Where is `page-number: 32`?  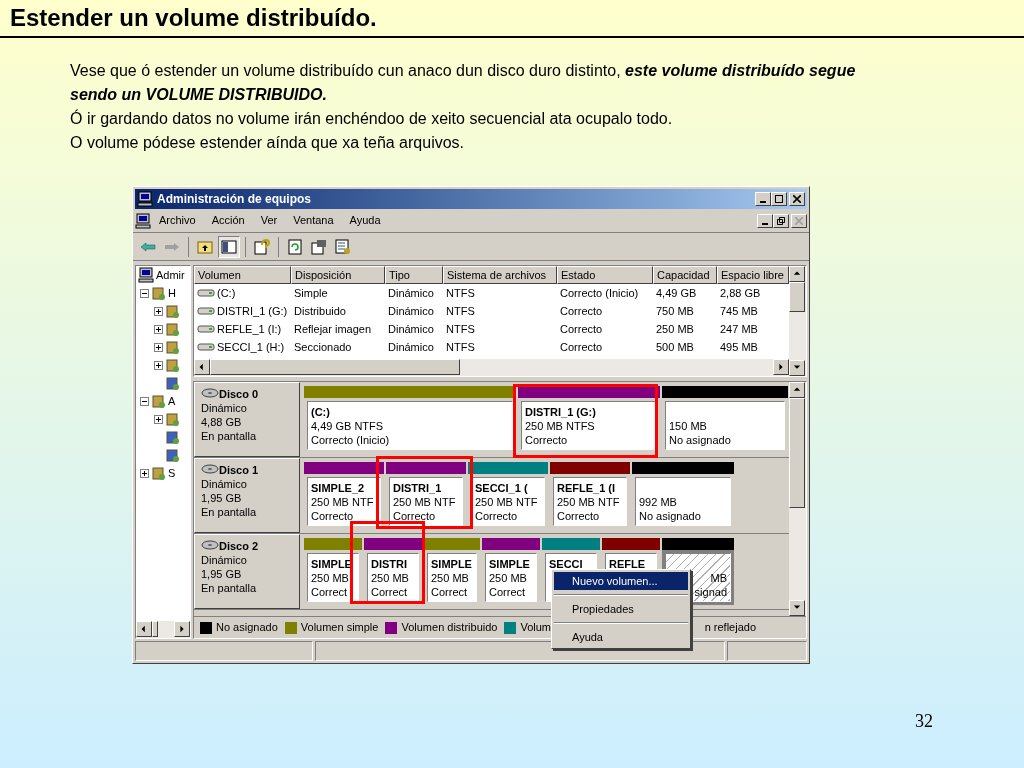
page-number: 32 is located at coordinates (924, 721).